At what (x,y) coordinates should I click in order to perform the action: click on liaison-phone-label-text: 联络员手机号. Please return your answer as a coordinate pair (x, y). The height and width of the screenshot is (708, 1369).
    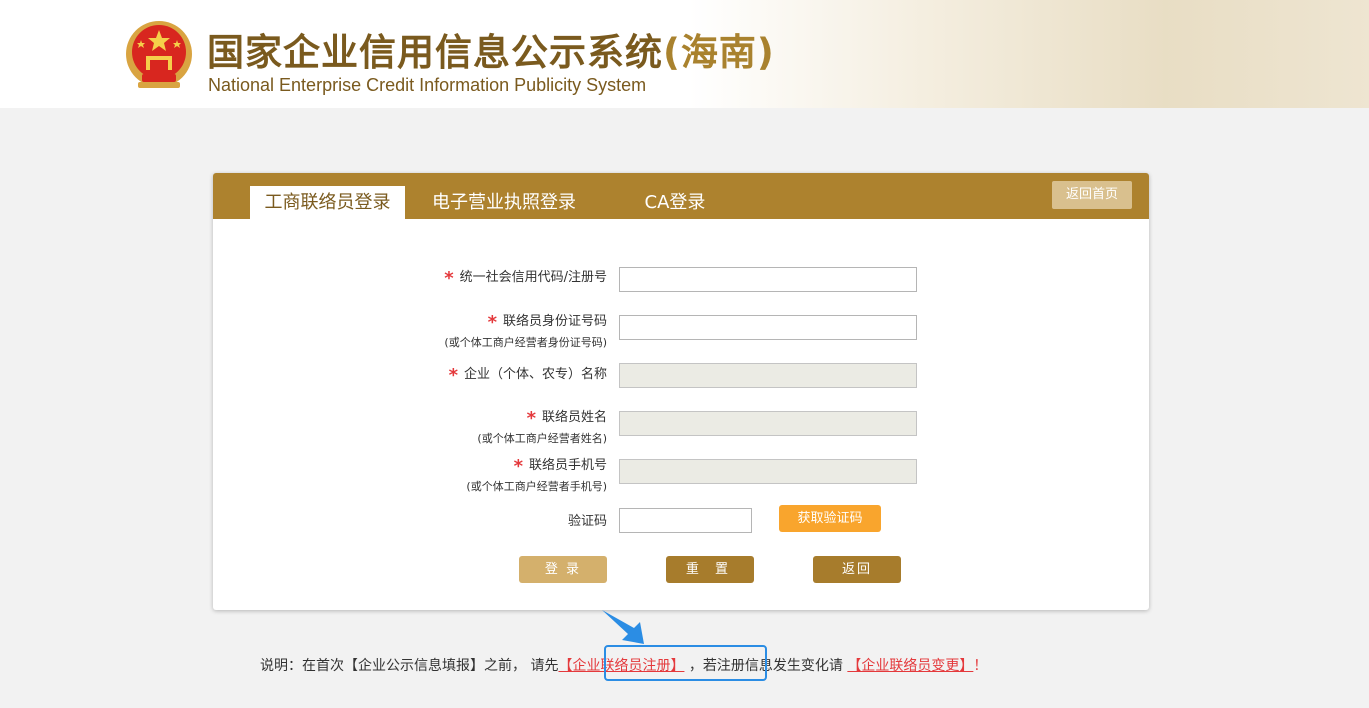
    Looking at the image, I should click on (567, 465).